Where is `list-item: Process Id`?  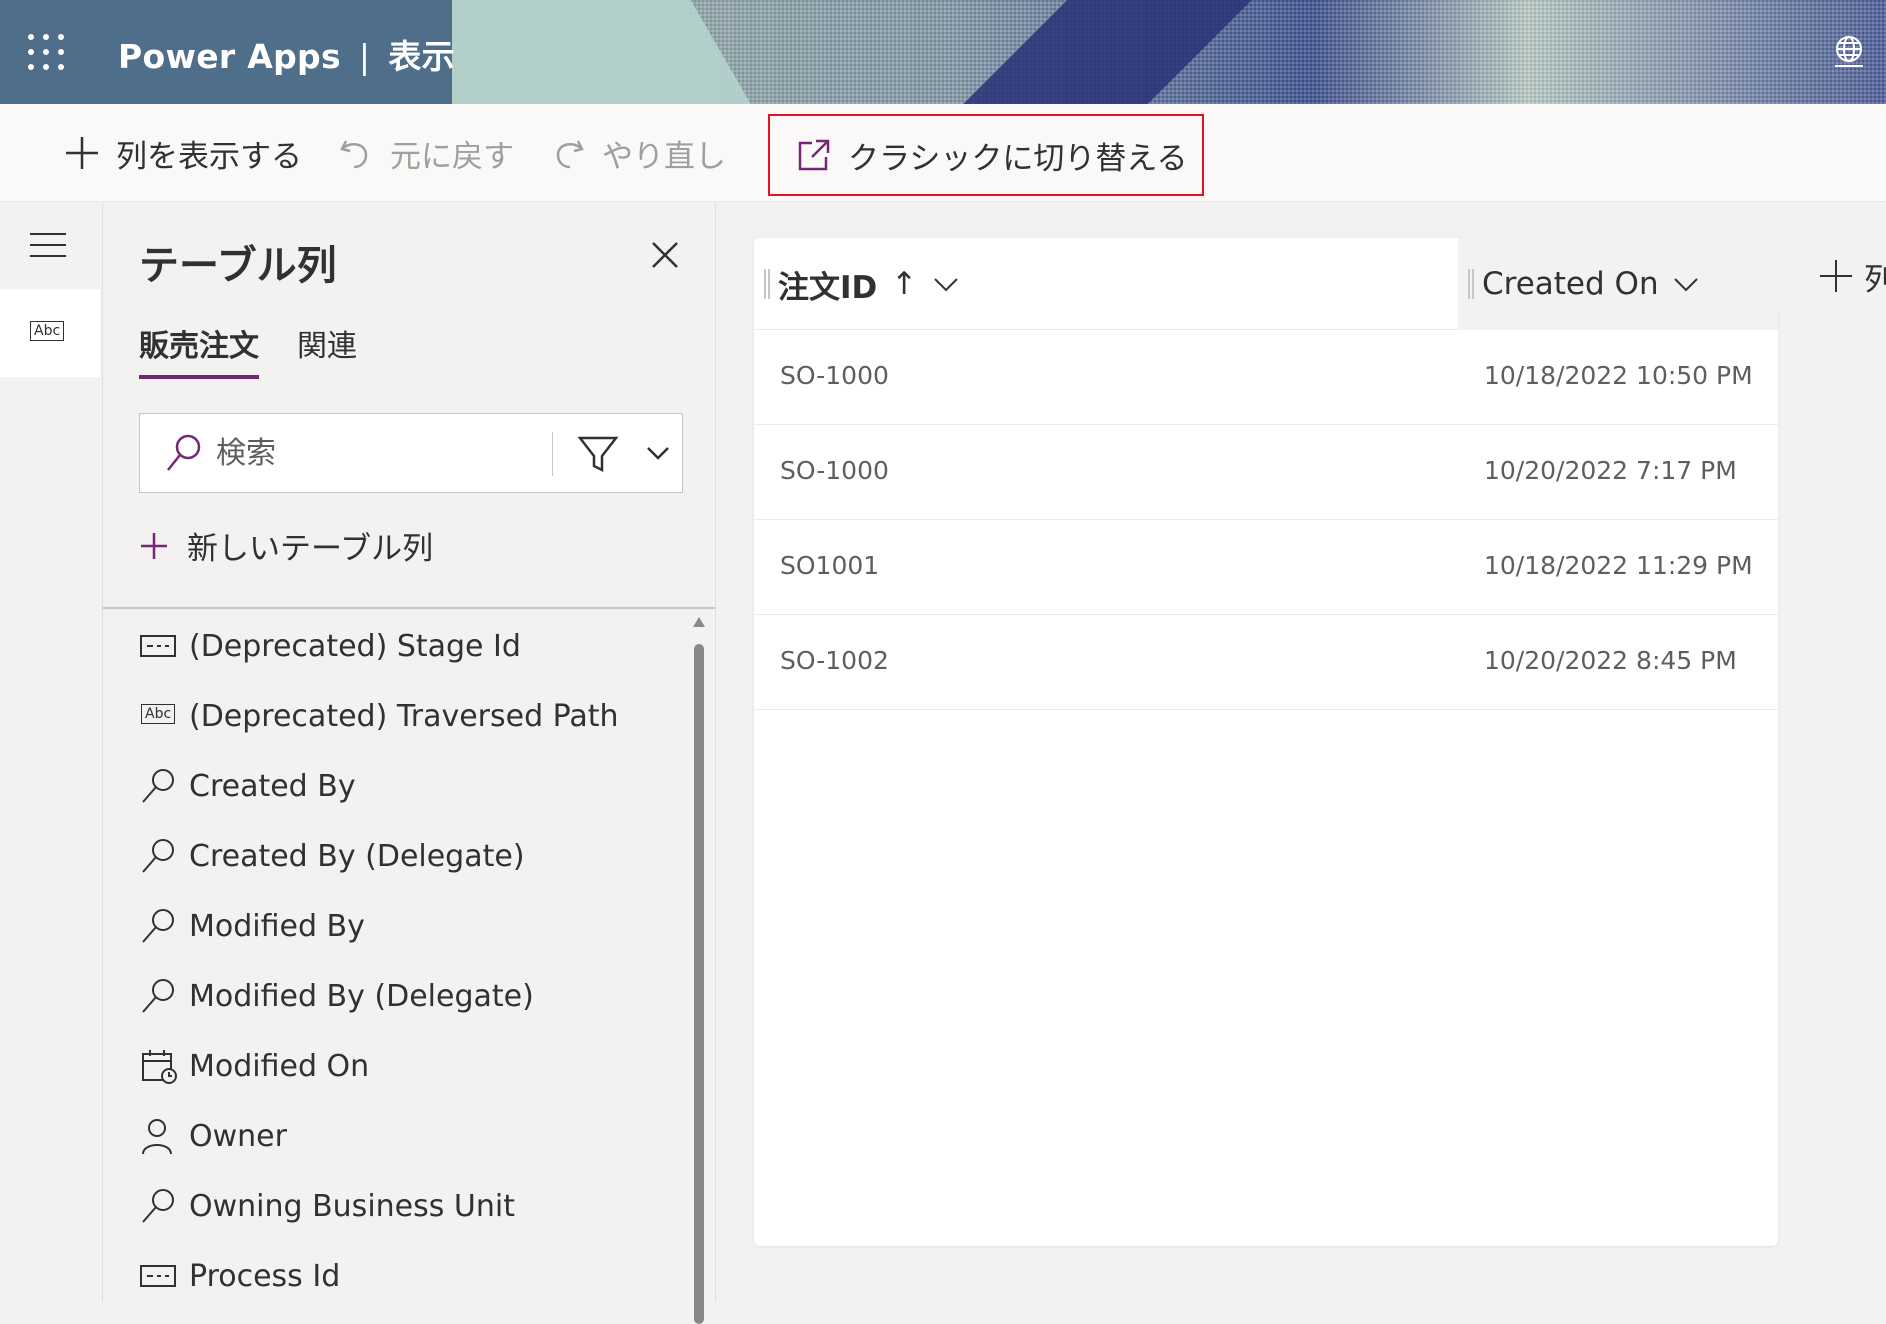
list-item: Process Id is located at coordinates (239, 1271).